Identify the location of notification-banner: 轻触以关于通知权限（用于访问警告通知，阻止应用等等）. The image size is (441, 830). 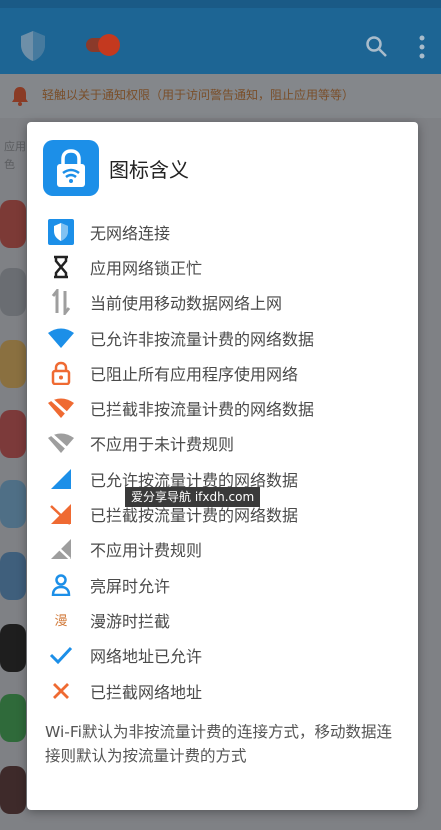
(220, 96).